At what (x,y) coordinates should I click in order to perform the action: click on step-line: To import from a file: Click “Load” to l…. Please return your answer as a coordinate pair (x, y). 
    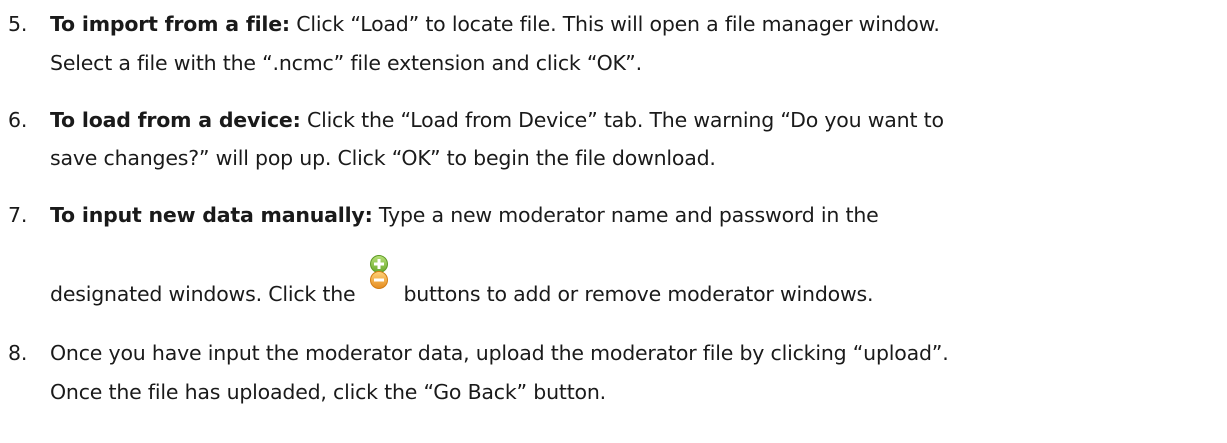
    Looking at the image, I should click on (495, 24).